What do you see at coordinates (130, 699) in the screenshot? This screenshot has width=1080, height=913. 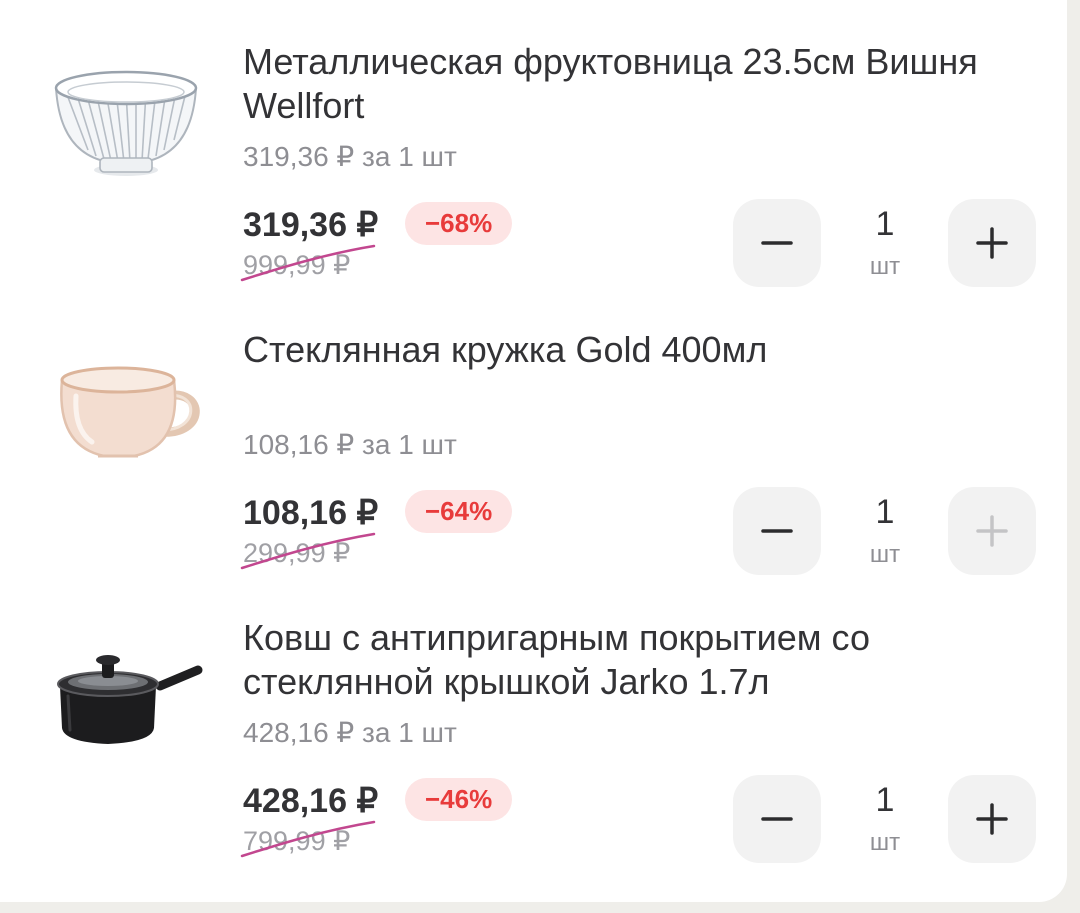 I see `saucepan-image` at bounding box center [130, 699].